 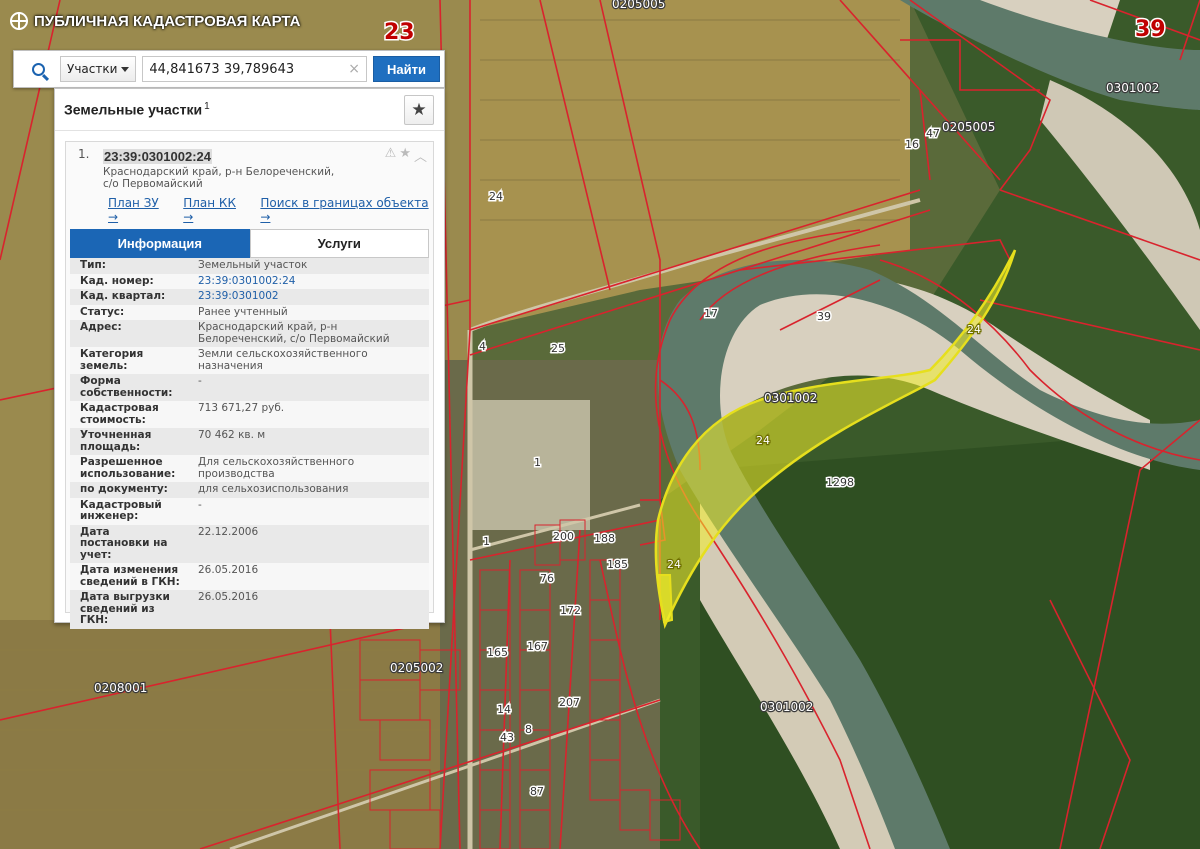 I want to click on search-icon, so click(x=38, y=69).